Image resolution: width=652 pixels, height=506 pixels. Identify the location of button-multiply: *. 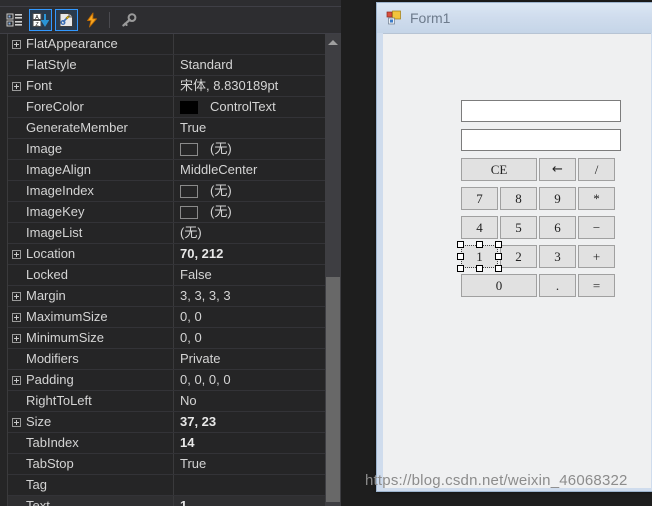
(596, 198).